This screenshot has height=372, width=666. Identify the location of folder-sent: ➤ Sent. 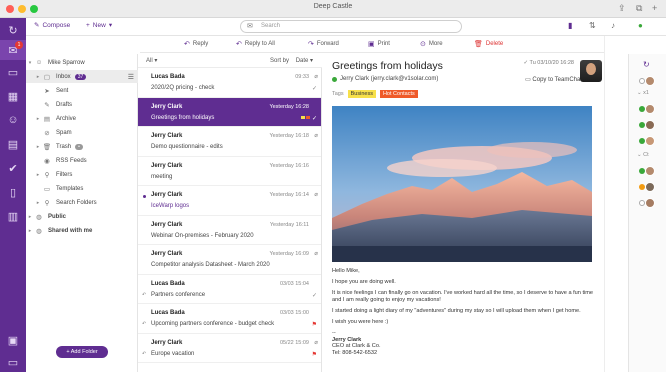
(82, 90).